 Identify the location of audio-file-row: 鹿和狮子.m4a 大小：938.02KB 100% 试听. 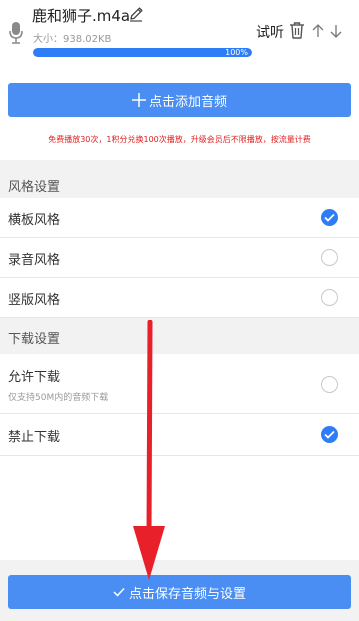
(179, 33).